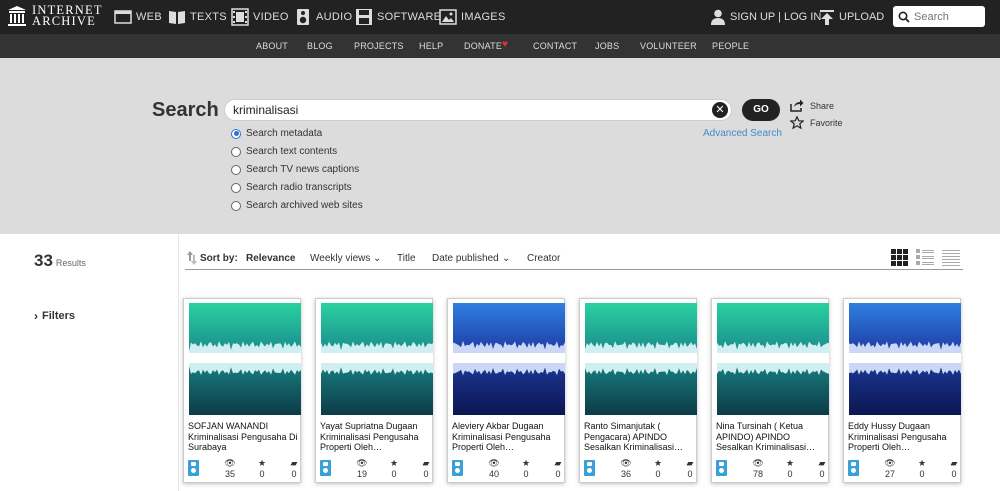  What do you see at coordinates (951, 257) in the screenshot?
I see `list-compact-view-icon` at bounding box center [951, 257].